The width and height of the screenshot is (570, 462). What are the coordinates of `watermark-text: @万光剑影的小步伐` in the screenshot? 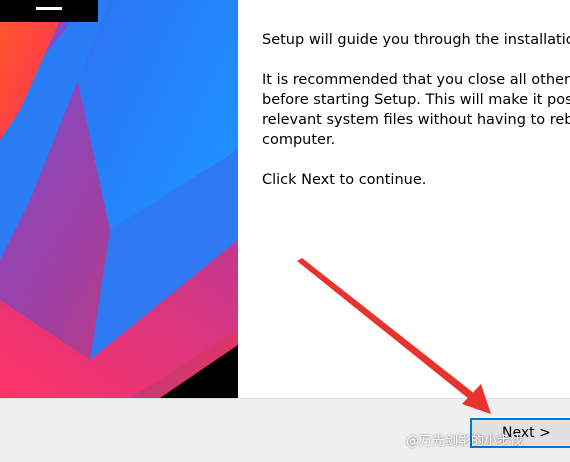 It's located at (465, 441).